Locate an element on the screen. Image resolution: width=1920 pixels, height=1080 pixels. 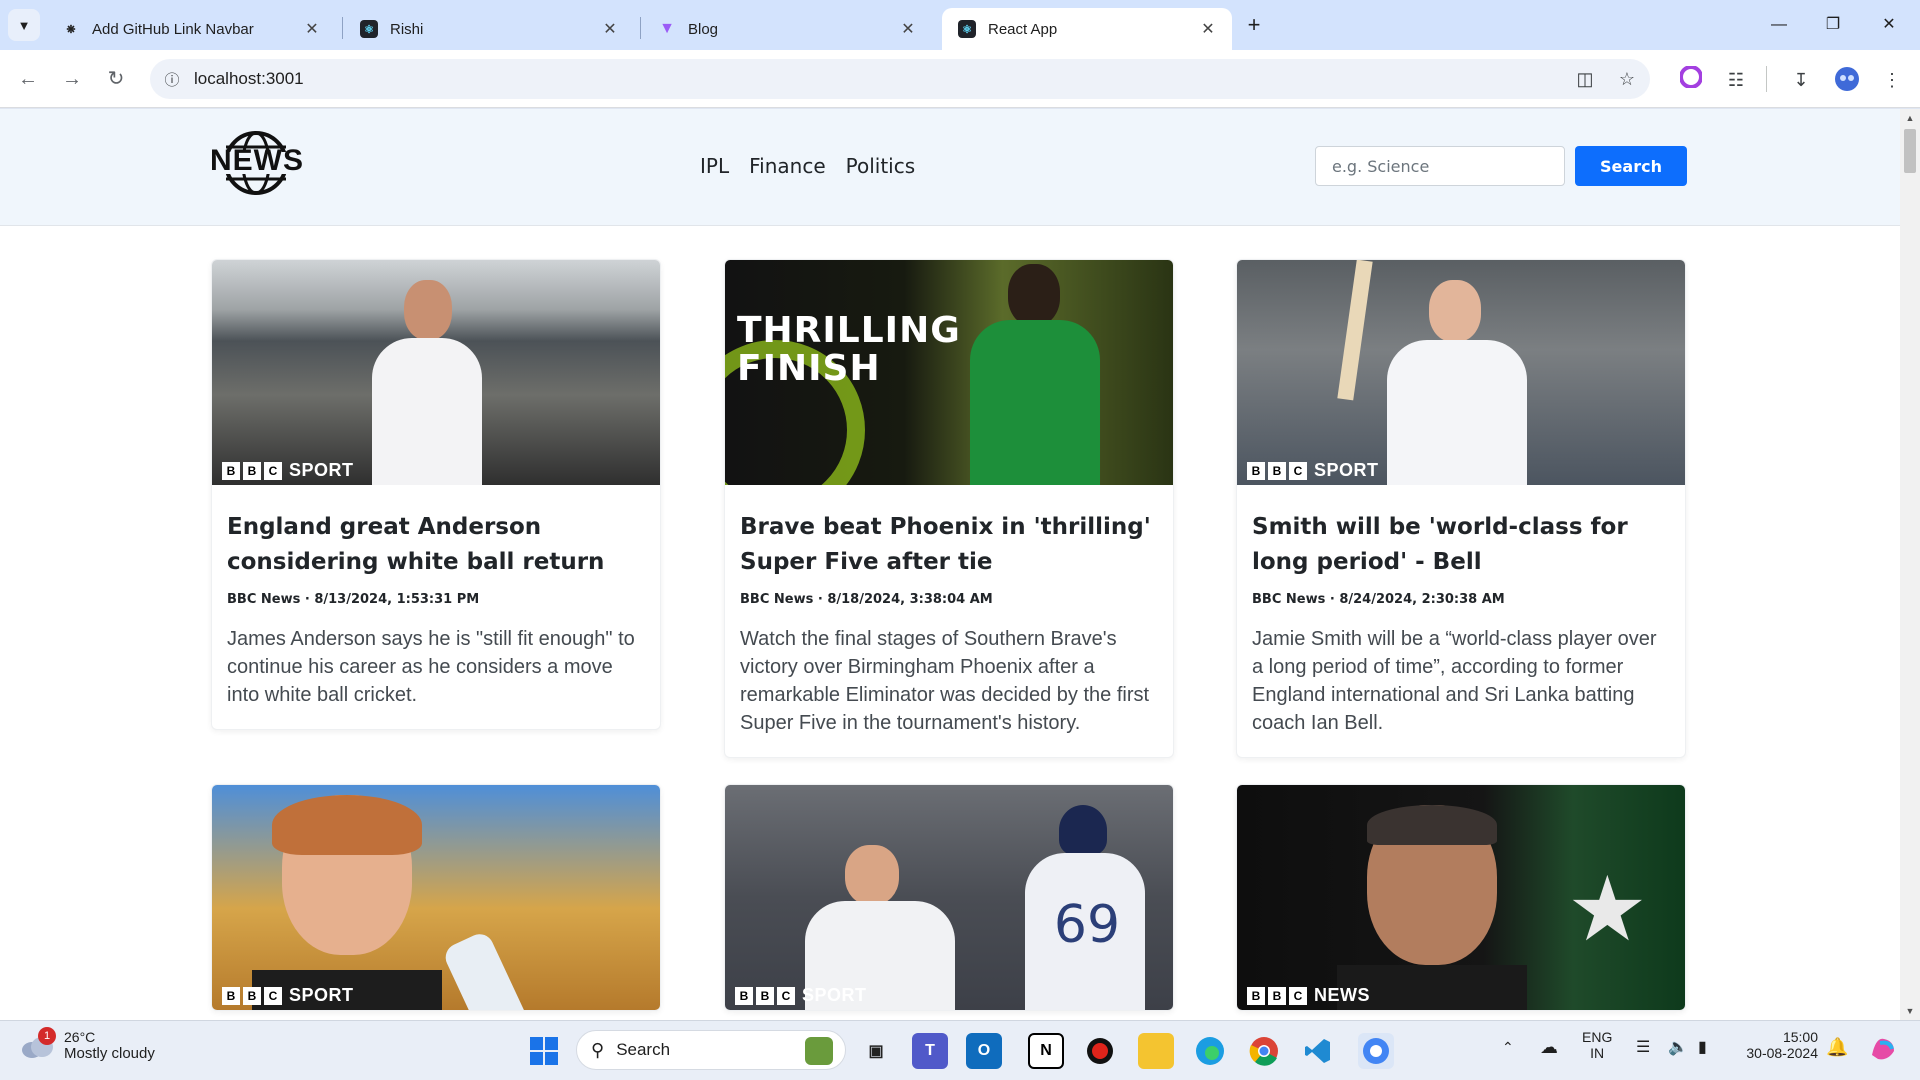
downloads-icon: ↧ is located at coordinates (1801, 80).